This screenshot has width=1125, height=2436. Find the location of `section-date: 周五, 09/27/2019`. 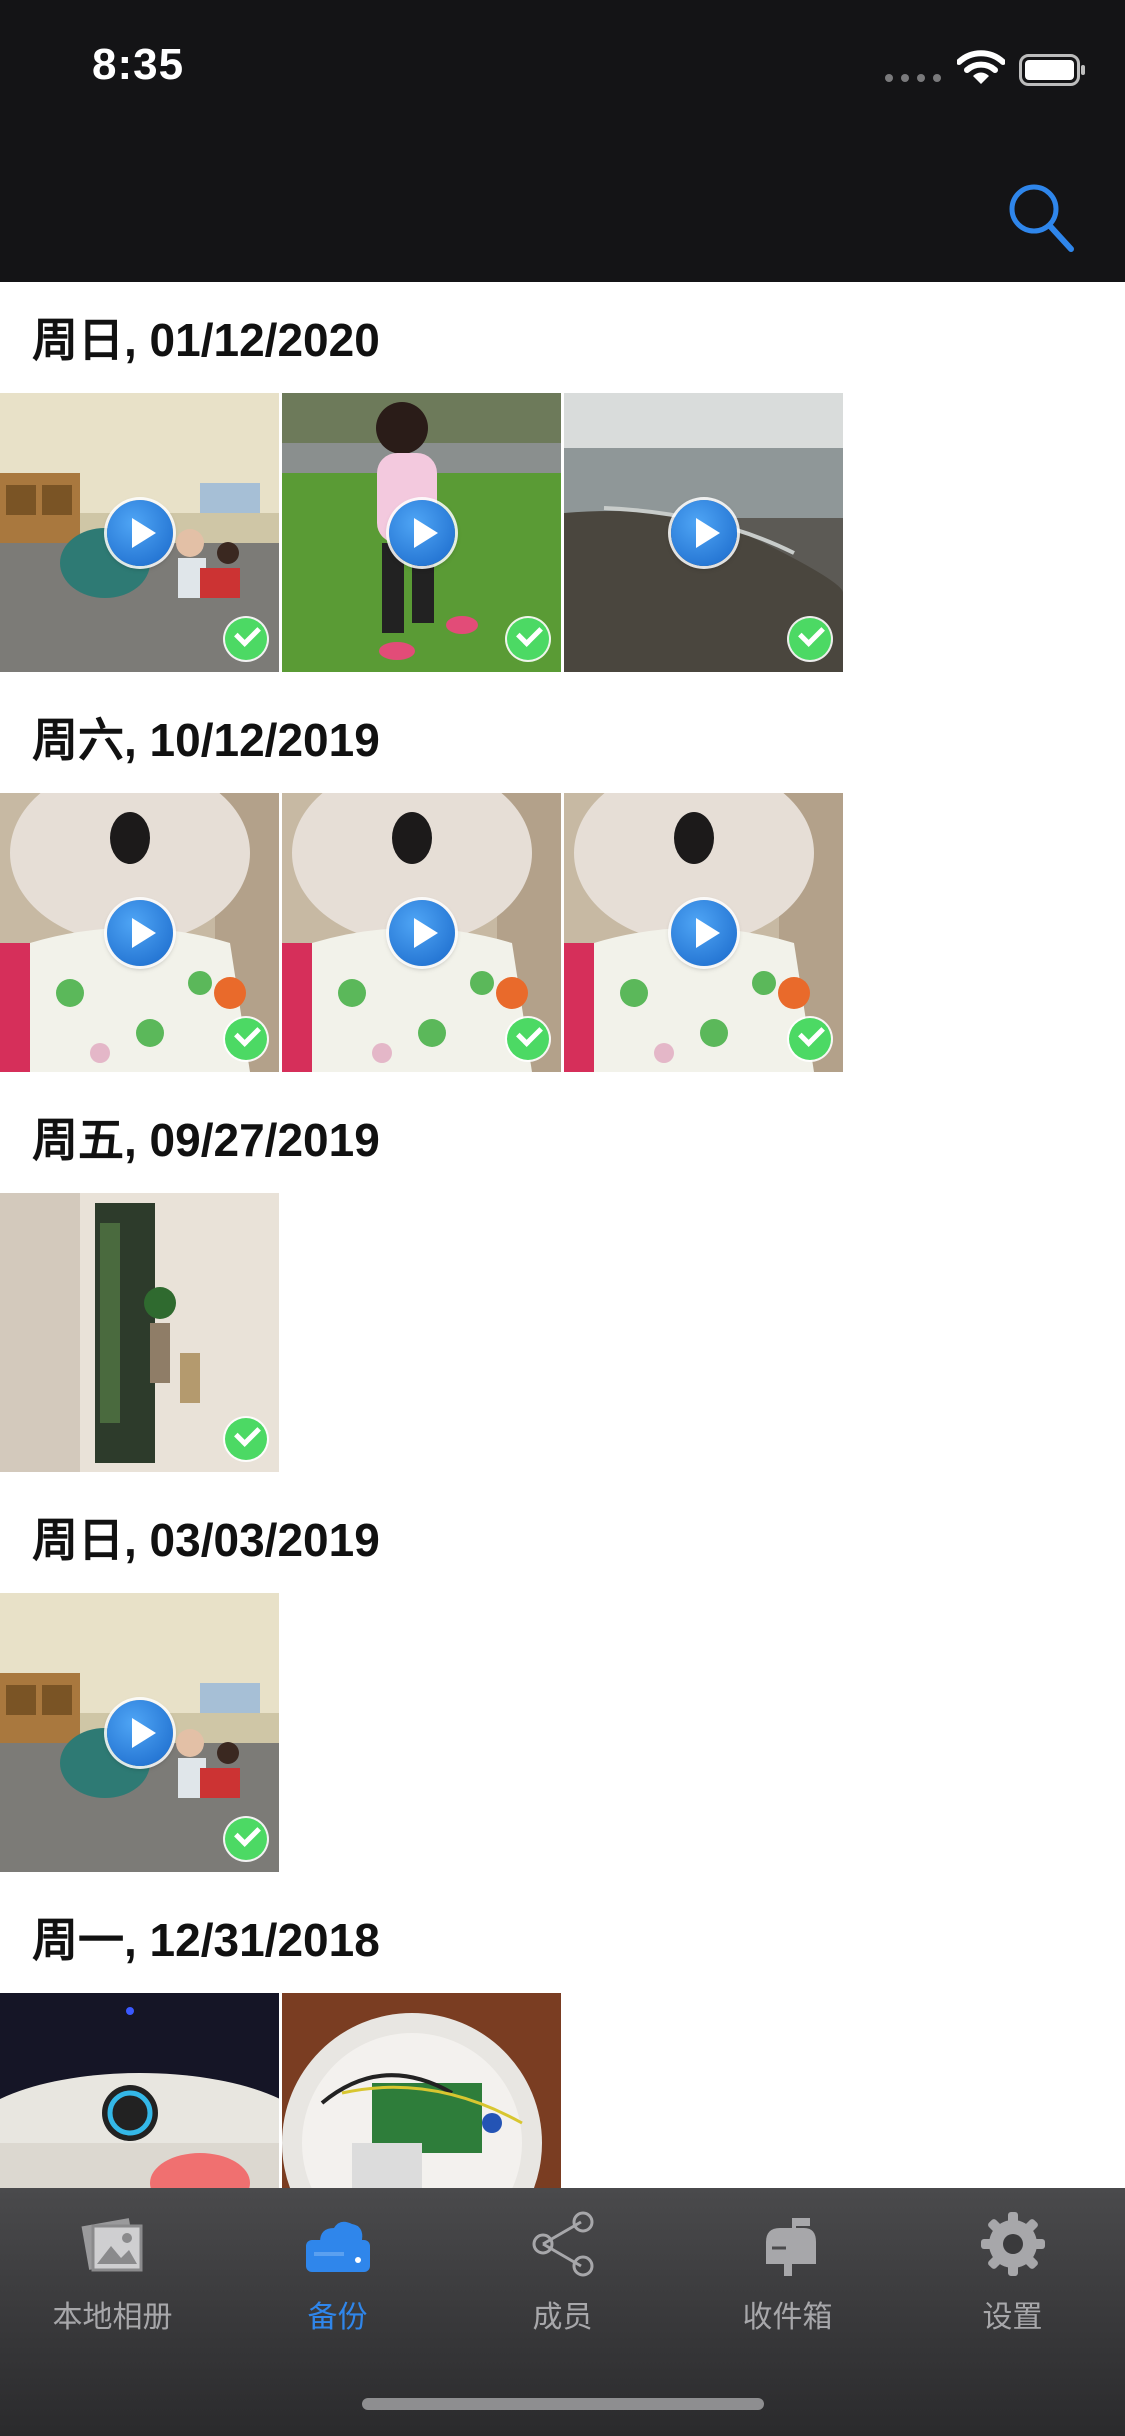

section-date: 周五, 09/27/2019 is located at coordinates (206, 1140).